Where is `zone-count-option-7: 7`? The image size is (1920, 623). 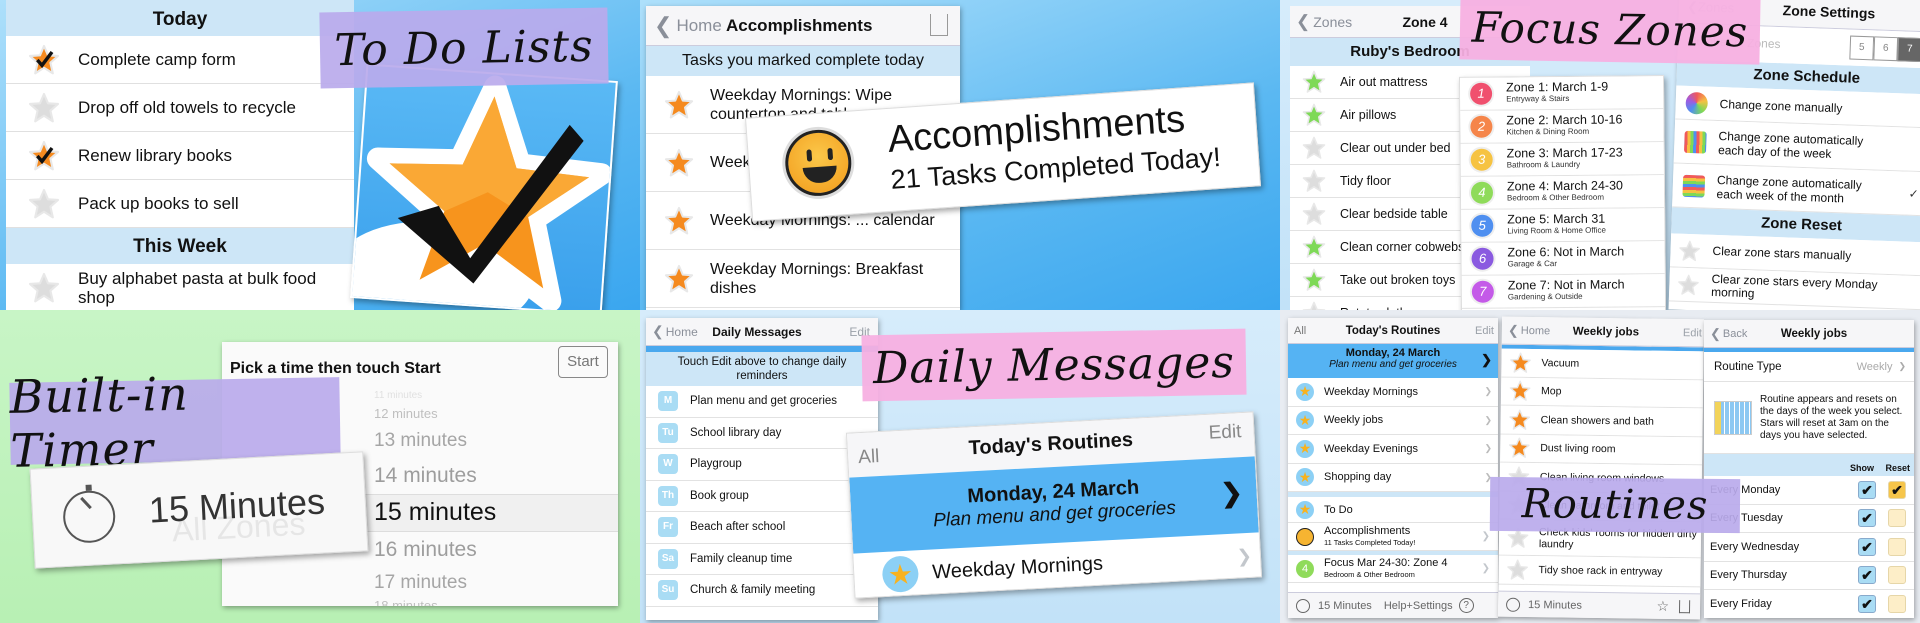
zone-count-option-7: 7 is located at coordinates (1908, 50).